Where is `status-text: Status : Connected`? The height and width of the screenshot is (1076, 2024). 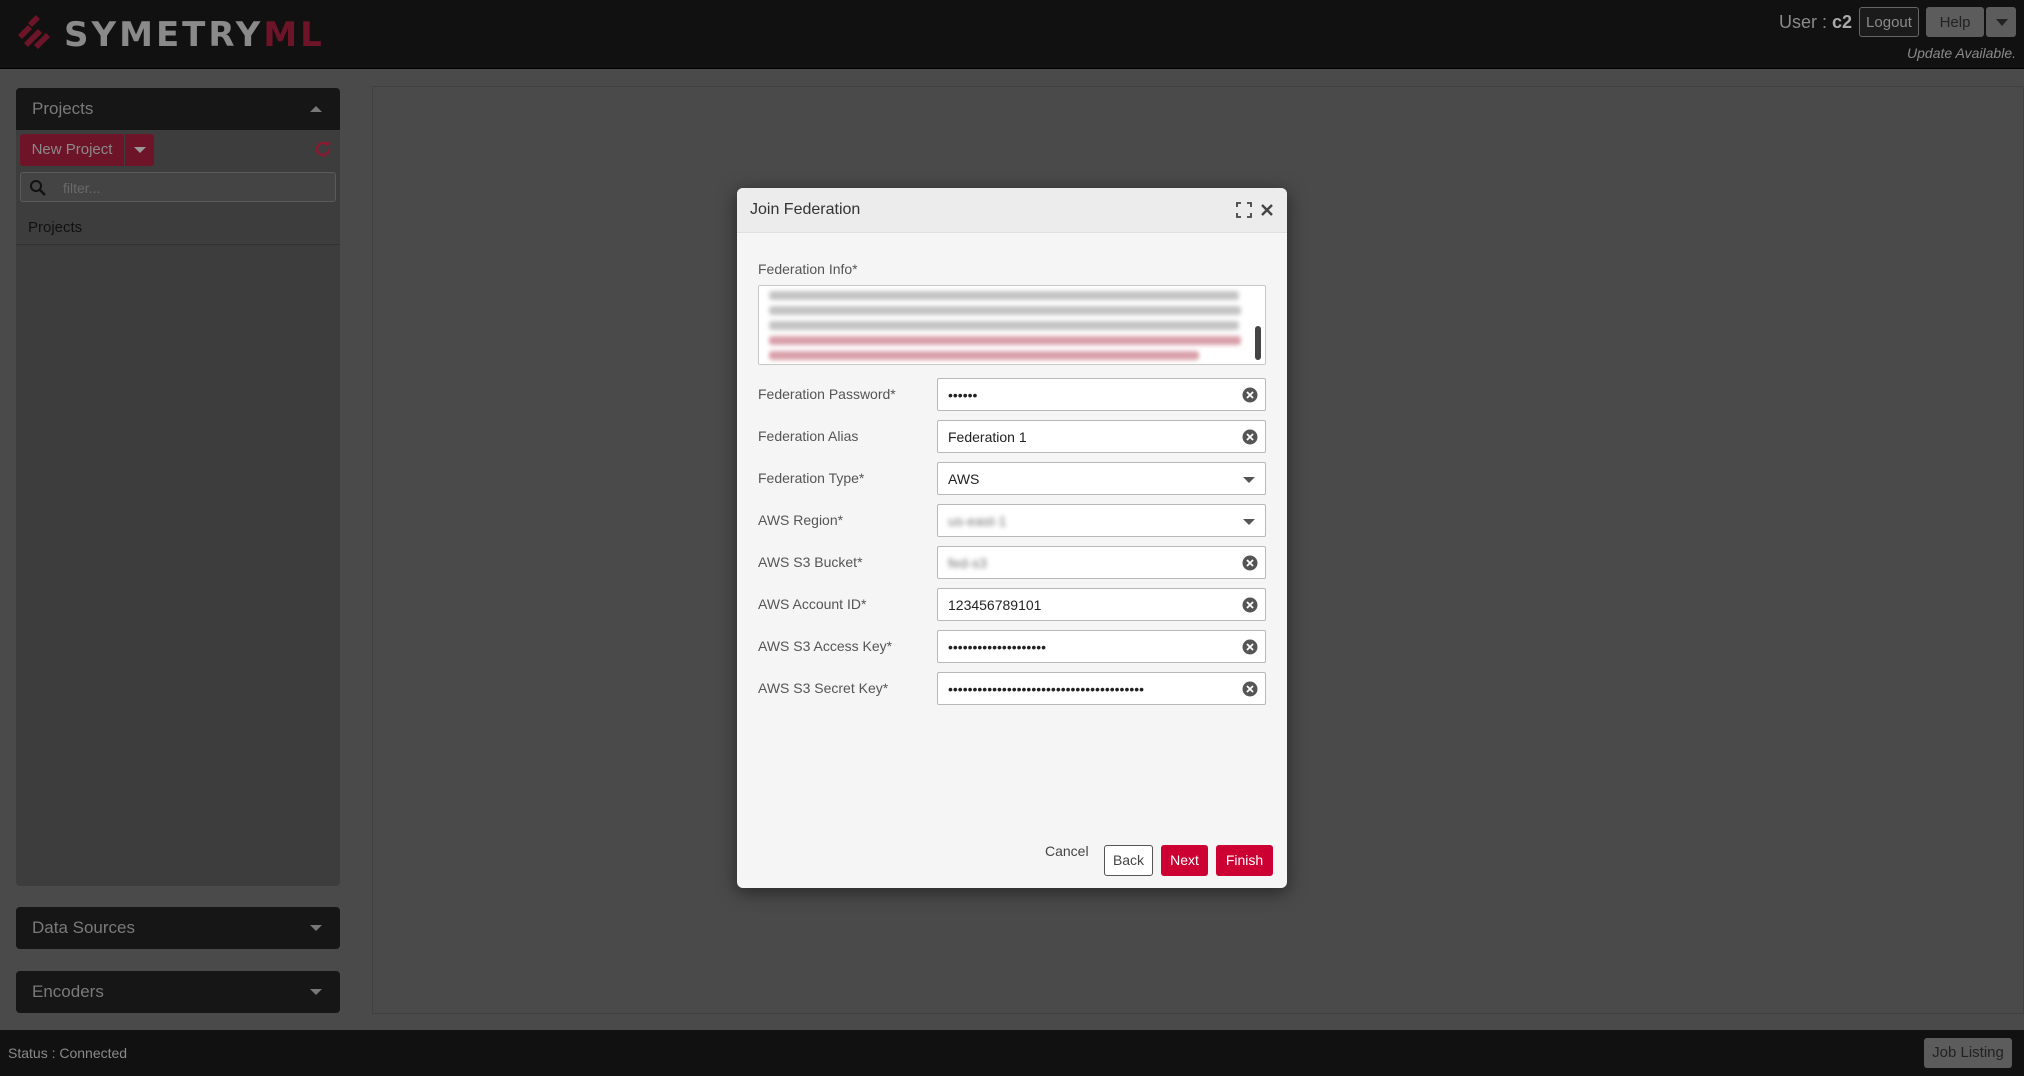
status-text: Status : Connected is located at coordinates (68, 1053).